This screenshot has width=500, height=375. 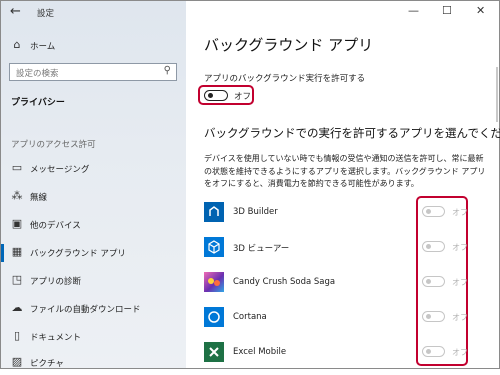 I want to click on cortana-icon, so click(x=214, y=317).